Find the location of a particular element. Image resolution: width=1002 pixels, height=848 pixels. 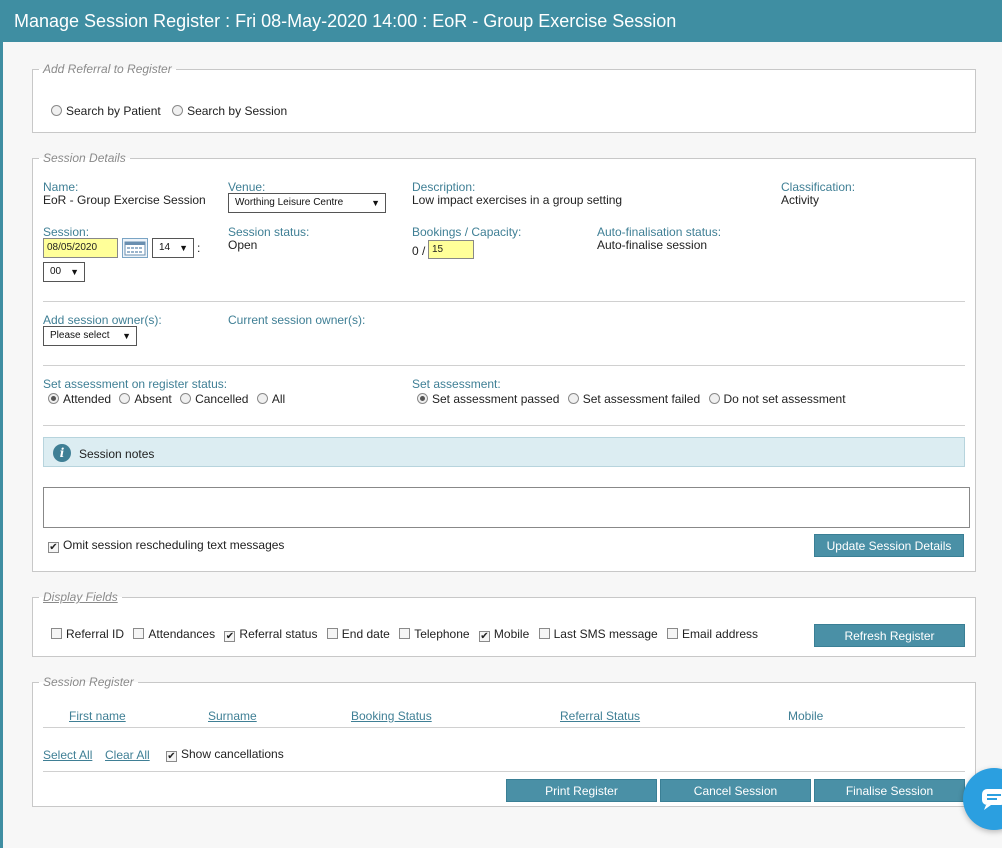

column-referral-status: Referral Status is located at coordinates (600, 716).